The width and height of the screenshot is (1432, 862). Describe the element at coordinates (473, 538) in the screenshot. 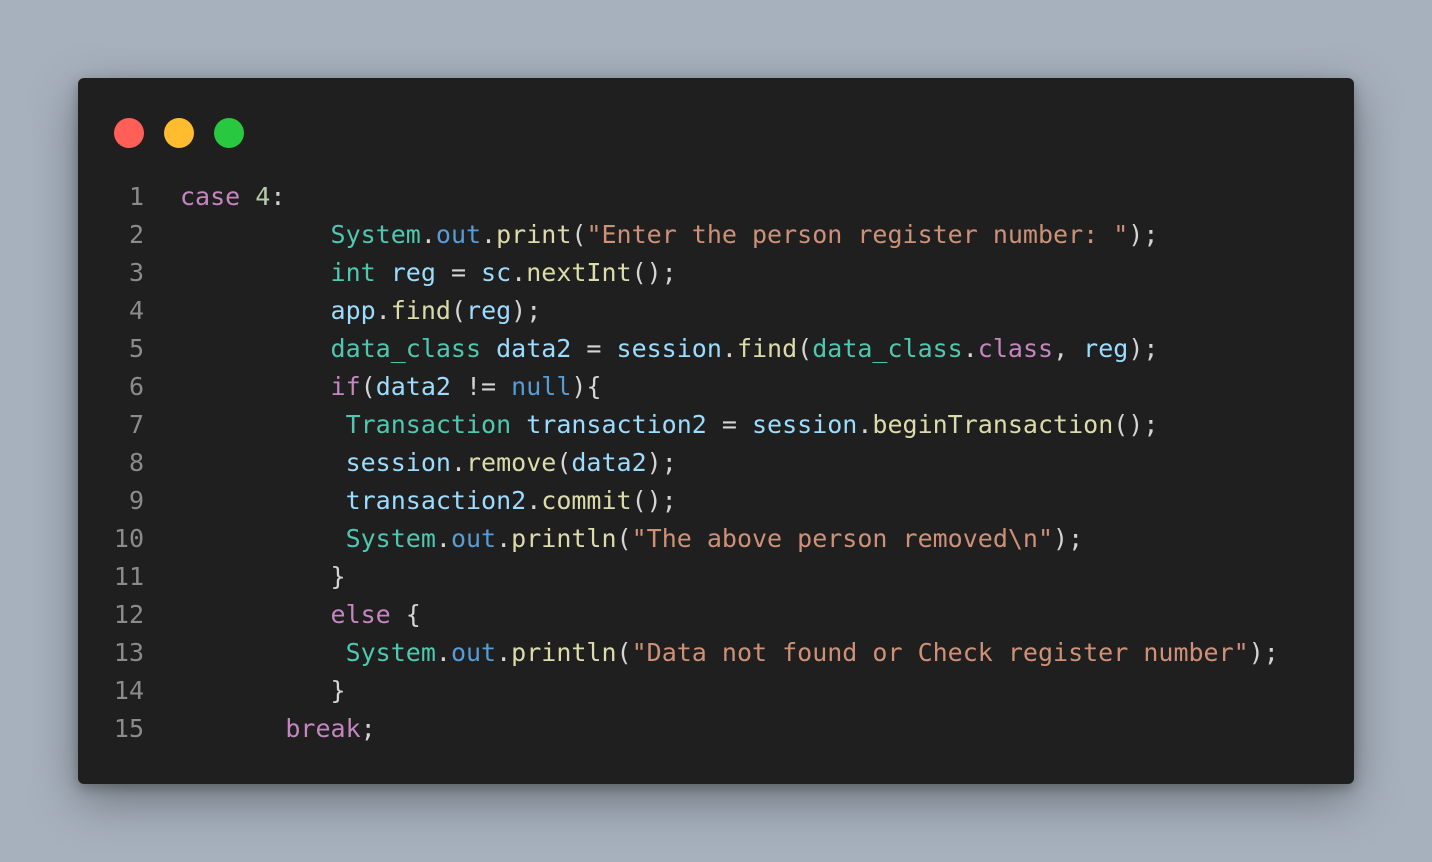

I see `code-token: out` at that location.